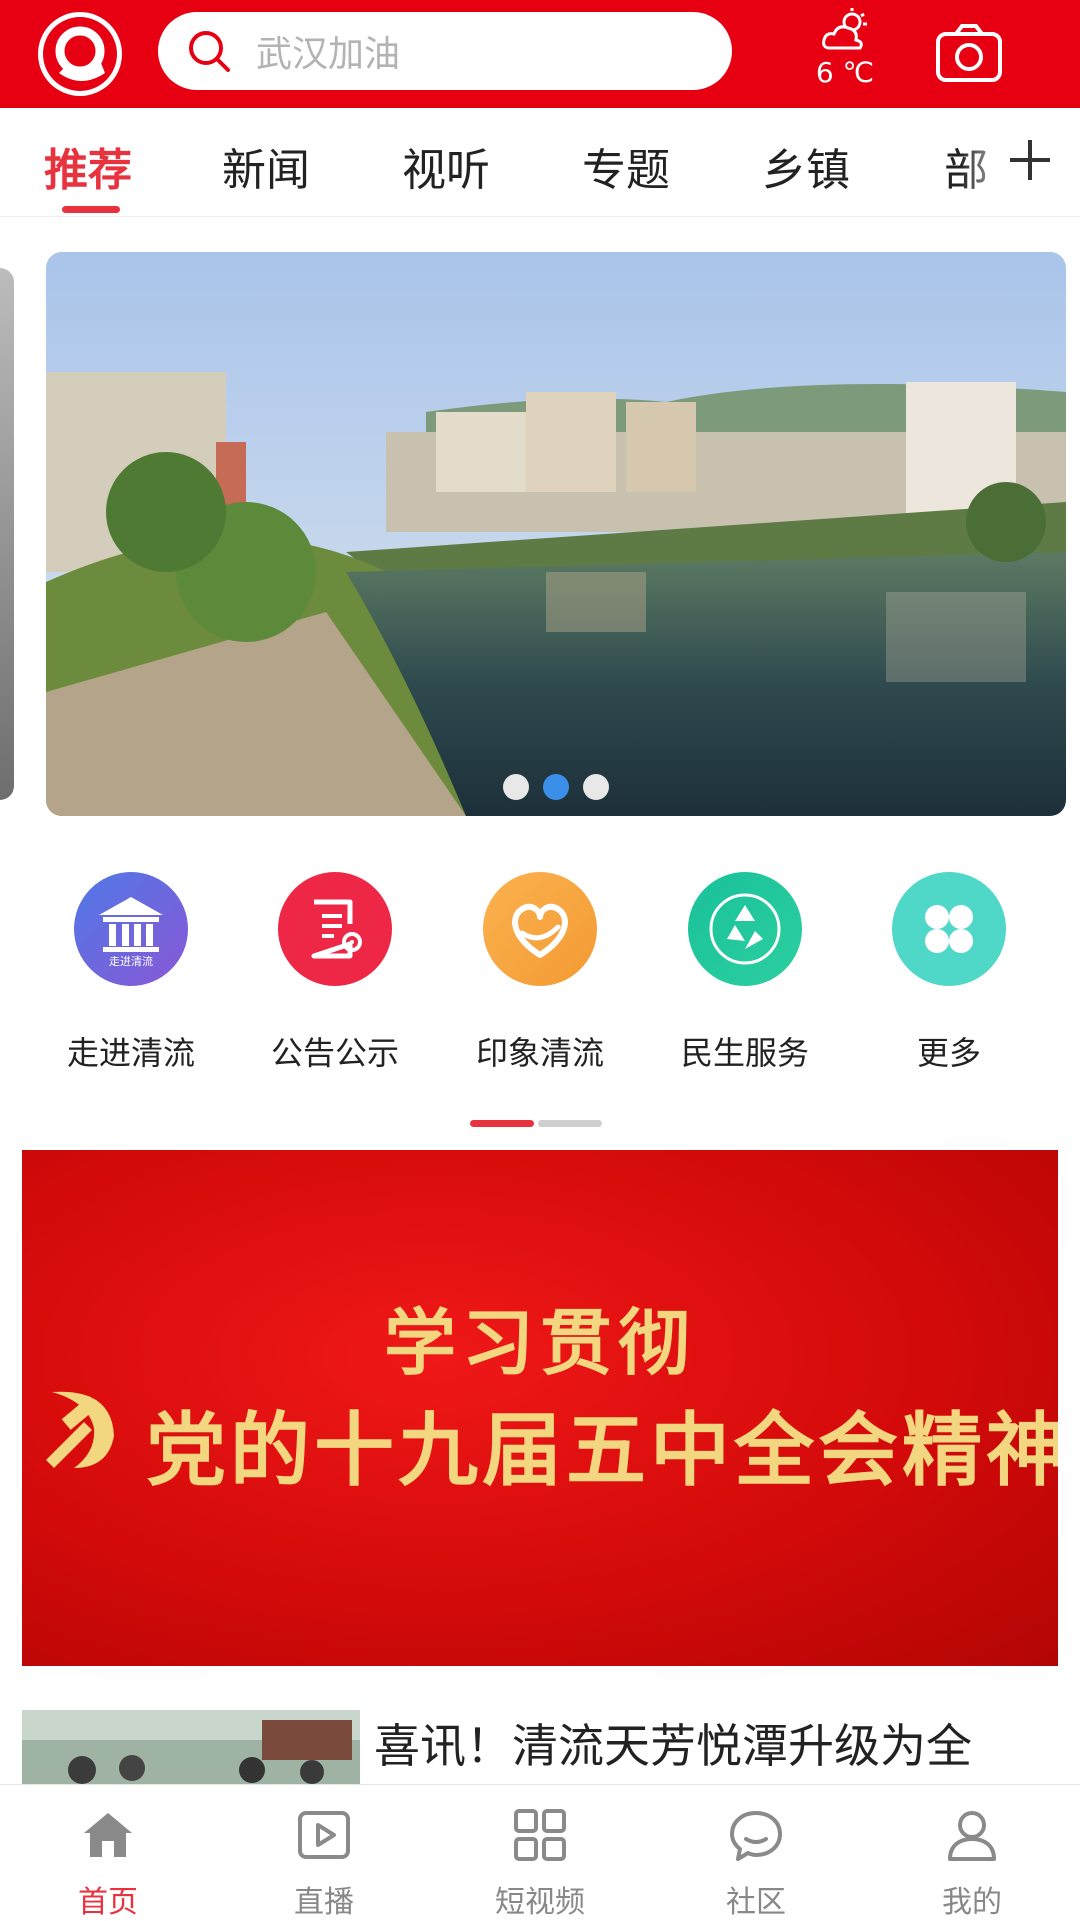  What do you see at coordinates (334, 1053) in the screenshot?
I see `quick-link-label: 公告公示` at bounding box center [334, 1053].